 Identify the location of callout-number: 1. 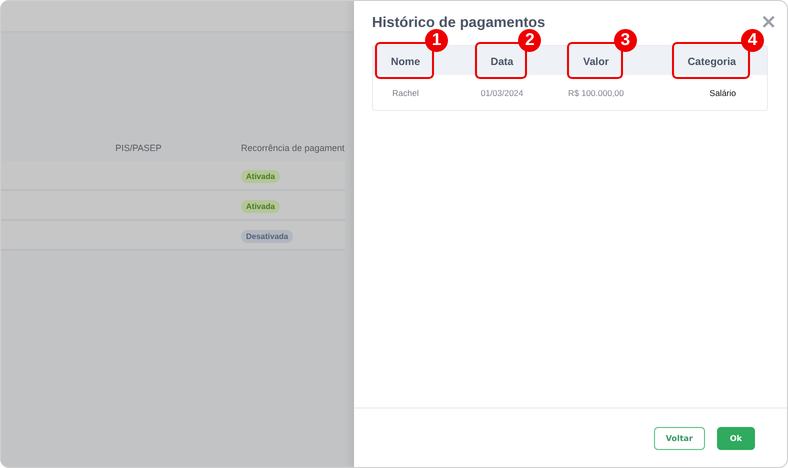
(436, 40).